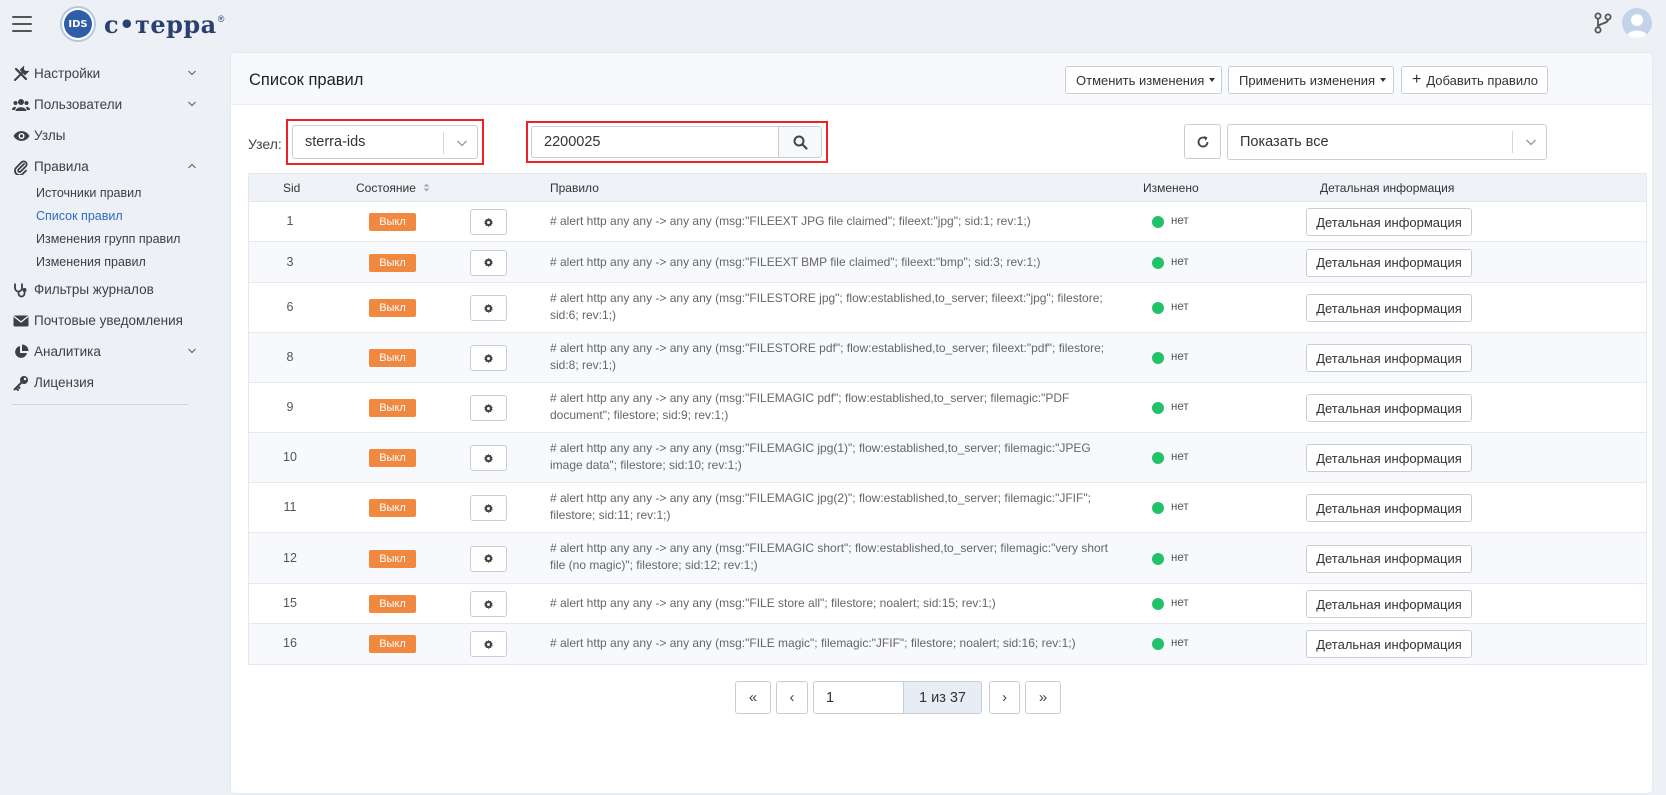 Image resolution: width=1666 pixels, height=795 pixels. What do you see at coordinates (100, 404) in the screenshot?
I see `sidebar-divider` at bounding box center [100, 404].